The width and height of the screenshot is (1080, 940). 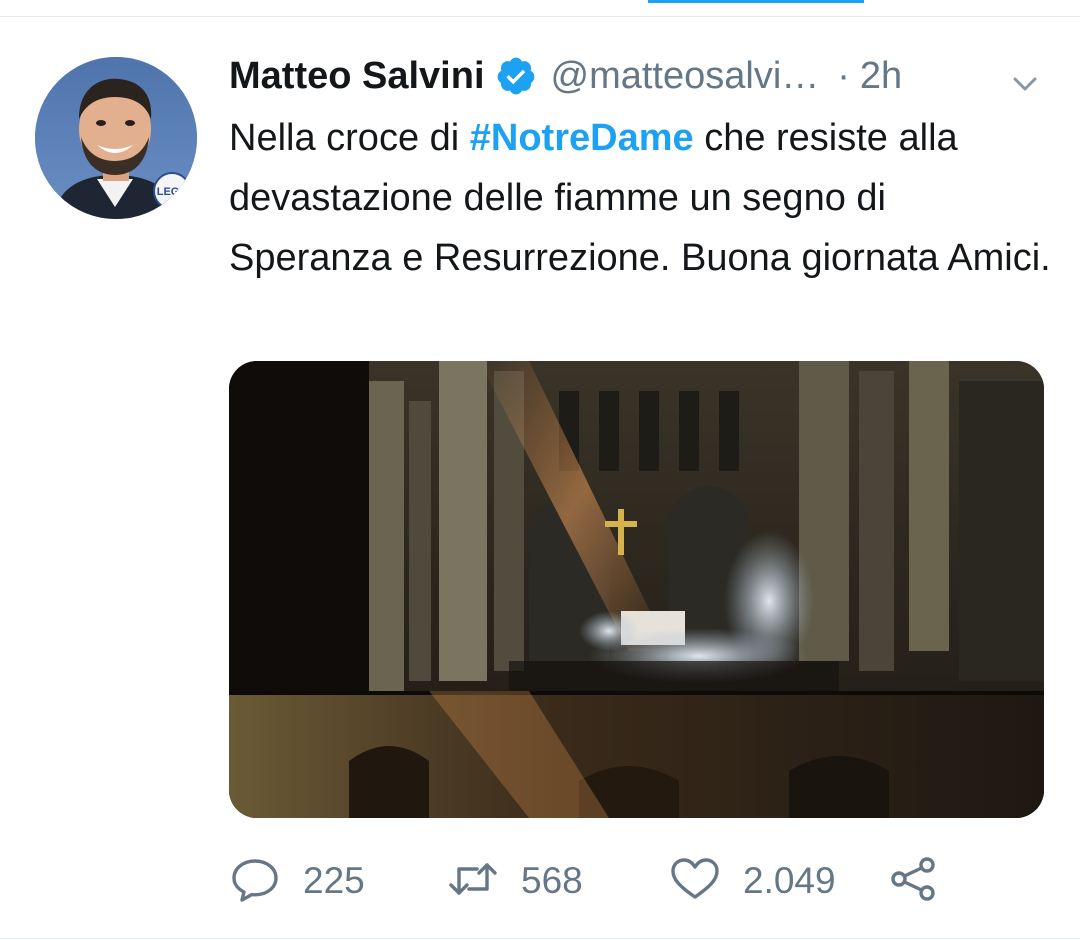 I want to click on share-nodes-icon, so click(x=913, y=881).